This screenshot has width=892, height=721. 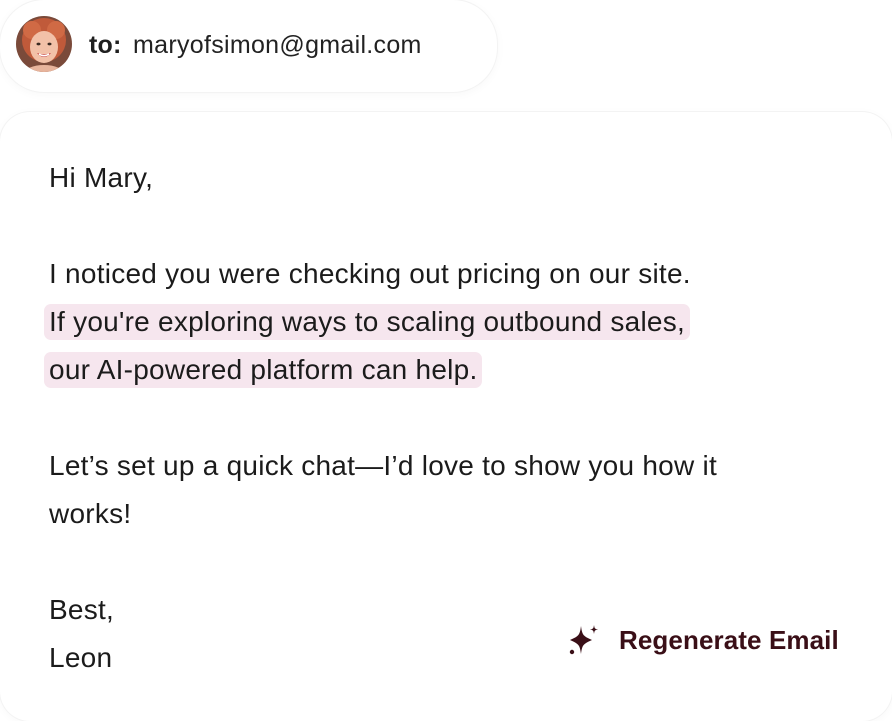 I want to click on regenerate-label: Regenerate Email, so click(x=729, y=639).